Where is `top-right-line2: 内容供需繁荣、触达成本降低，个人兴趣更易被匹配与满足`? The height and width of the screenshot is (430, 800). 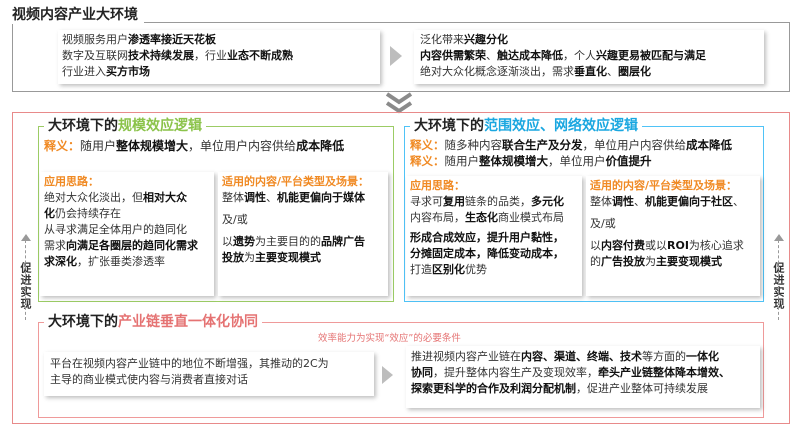 top-right-line2: 内容供需繁荣、触达成本降低，个人兴趣更易被匹配与满足 is located at coordinates (563, 55).